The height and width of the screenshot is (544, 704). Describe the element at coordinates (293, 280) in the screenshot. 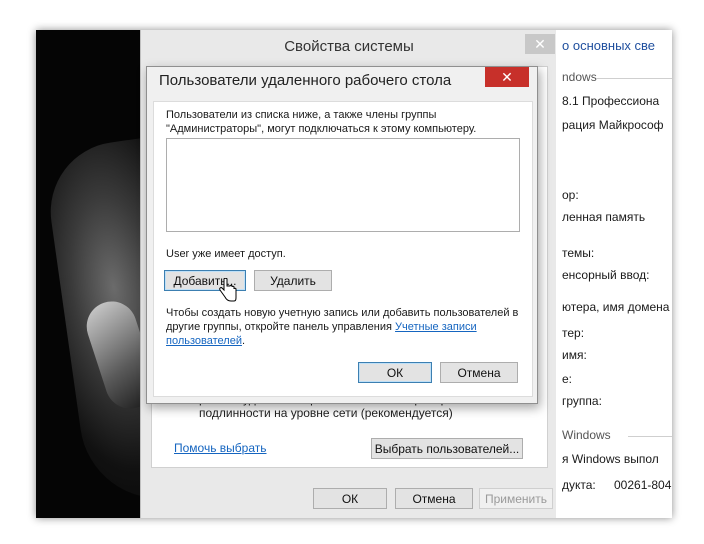

I see `remove-user-button: Удалить` at that location.